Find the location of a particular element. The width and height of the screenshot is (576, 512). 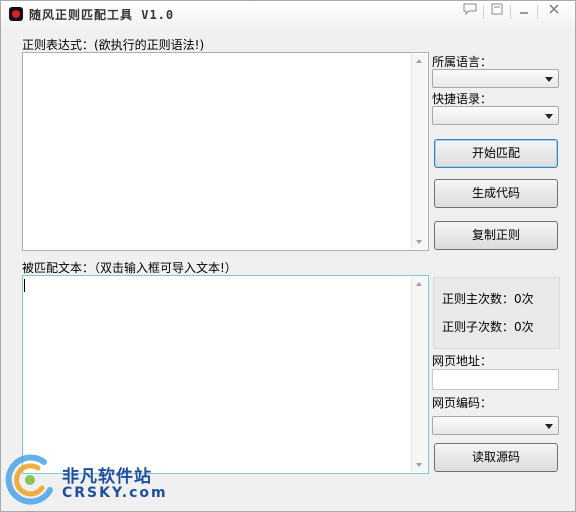

copy-regex-button: 复制正则 is located at coordinates (496, 235).